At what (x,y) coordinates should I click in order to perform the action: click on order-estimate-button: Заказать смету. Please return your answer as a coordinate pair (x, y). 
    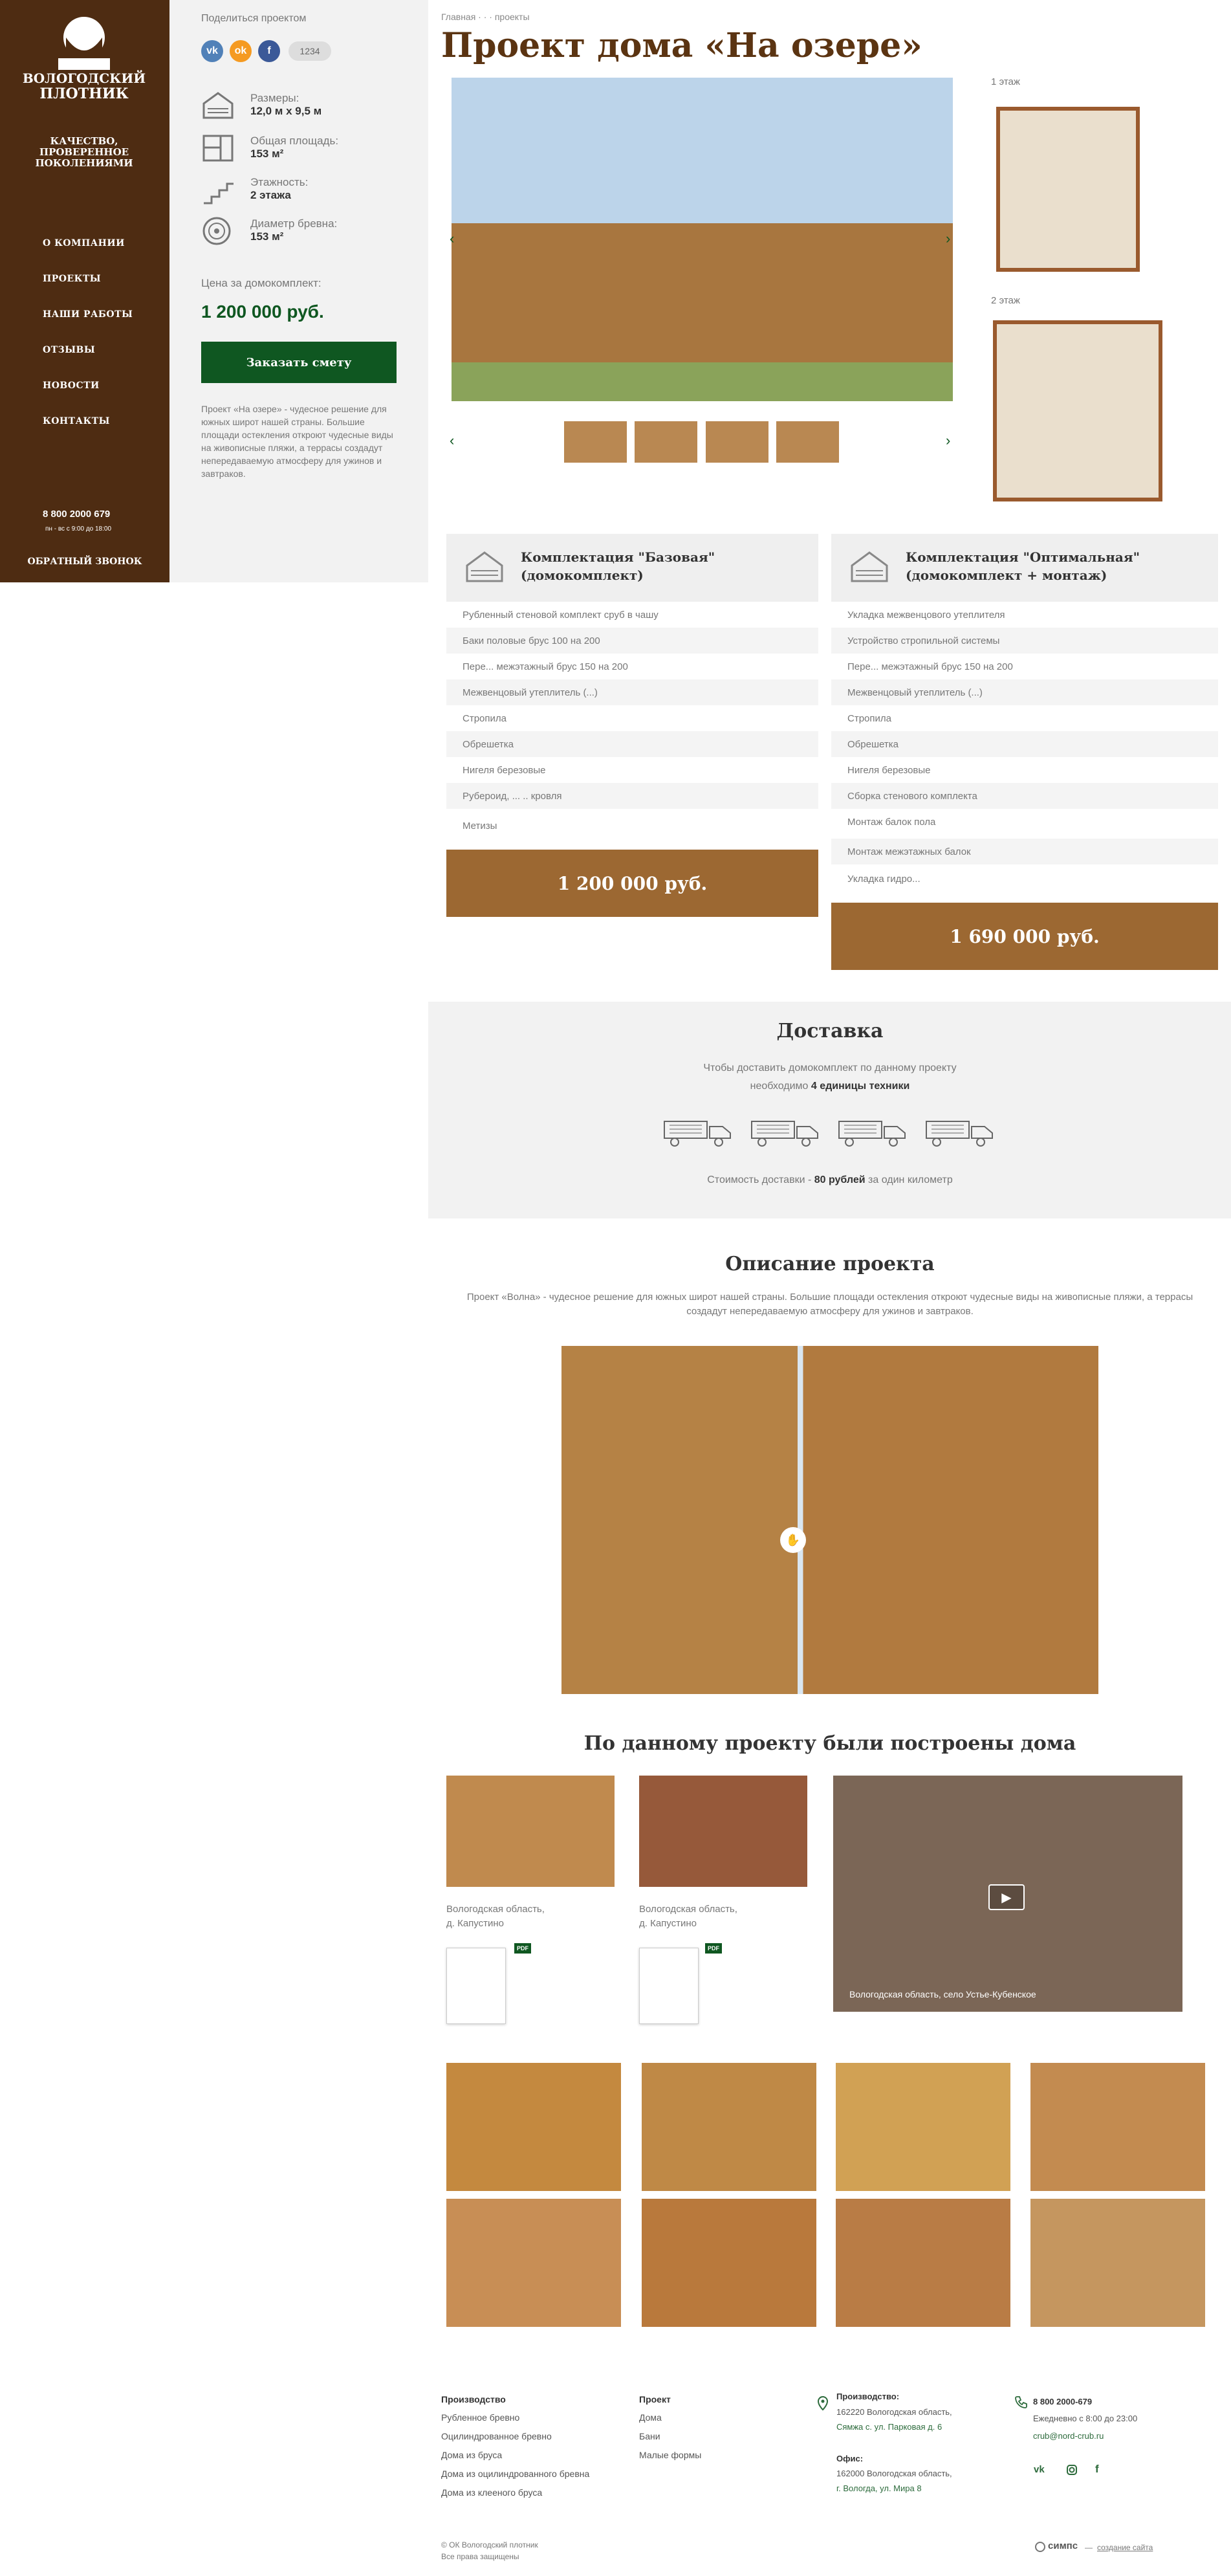
    Looking at the image, I should click on (299, 363).